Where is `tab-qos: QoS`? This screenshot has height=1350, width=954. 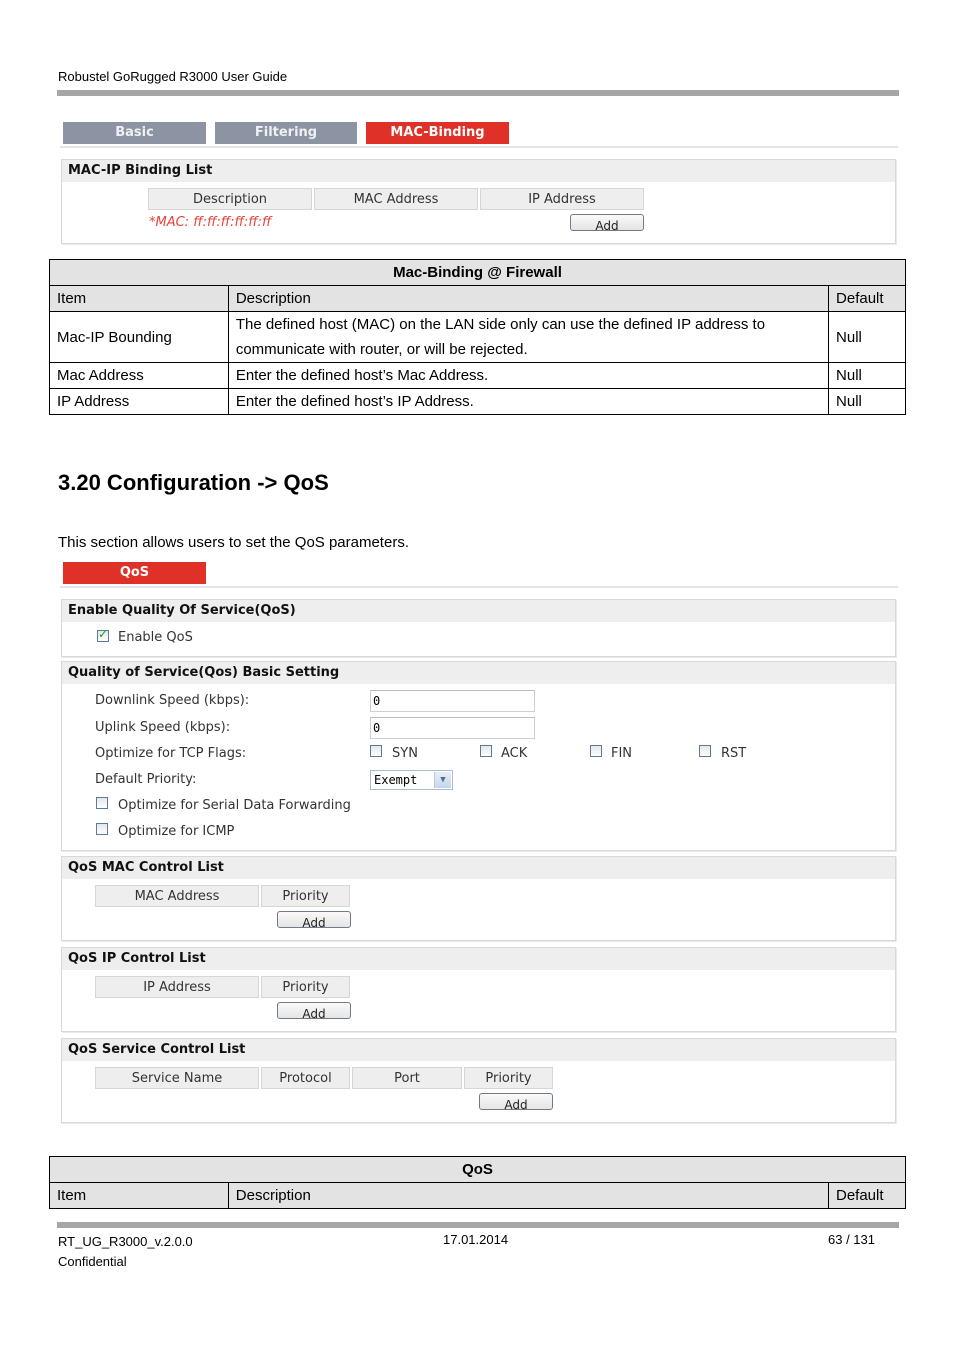 tab-qos: QoS is located at coordinates (134, 573).